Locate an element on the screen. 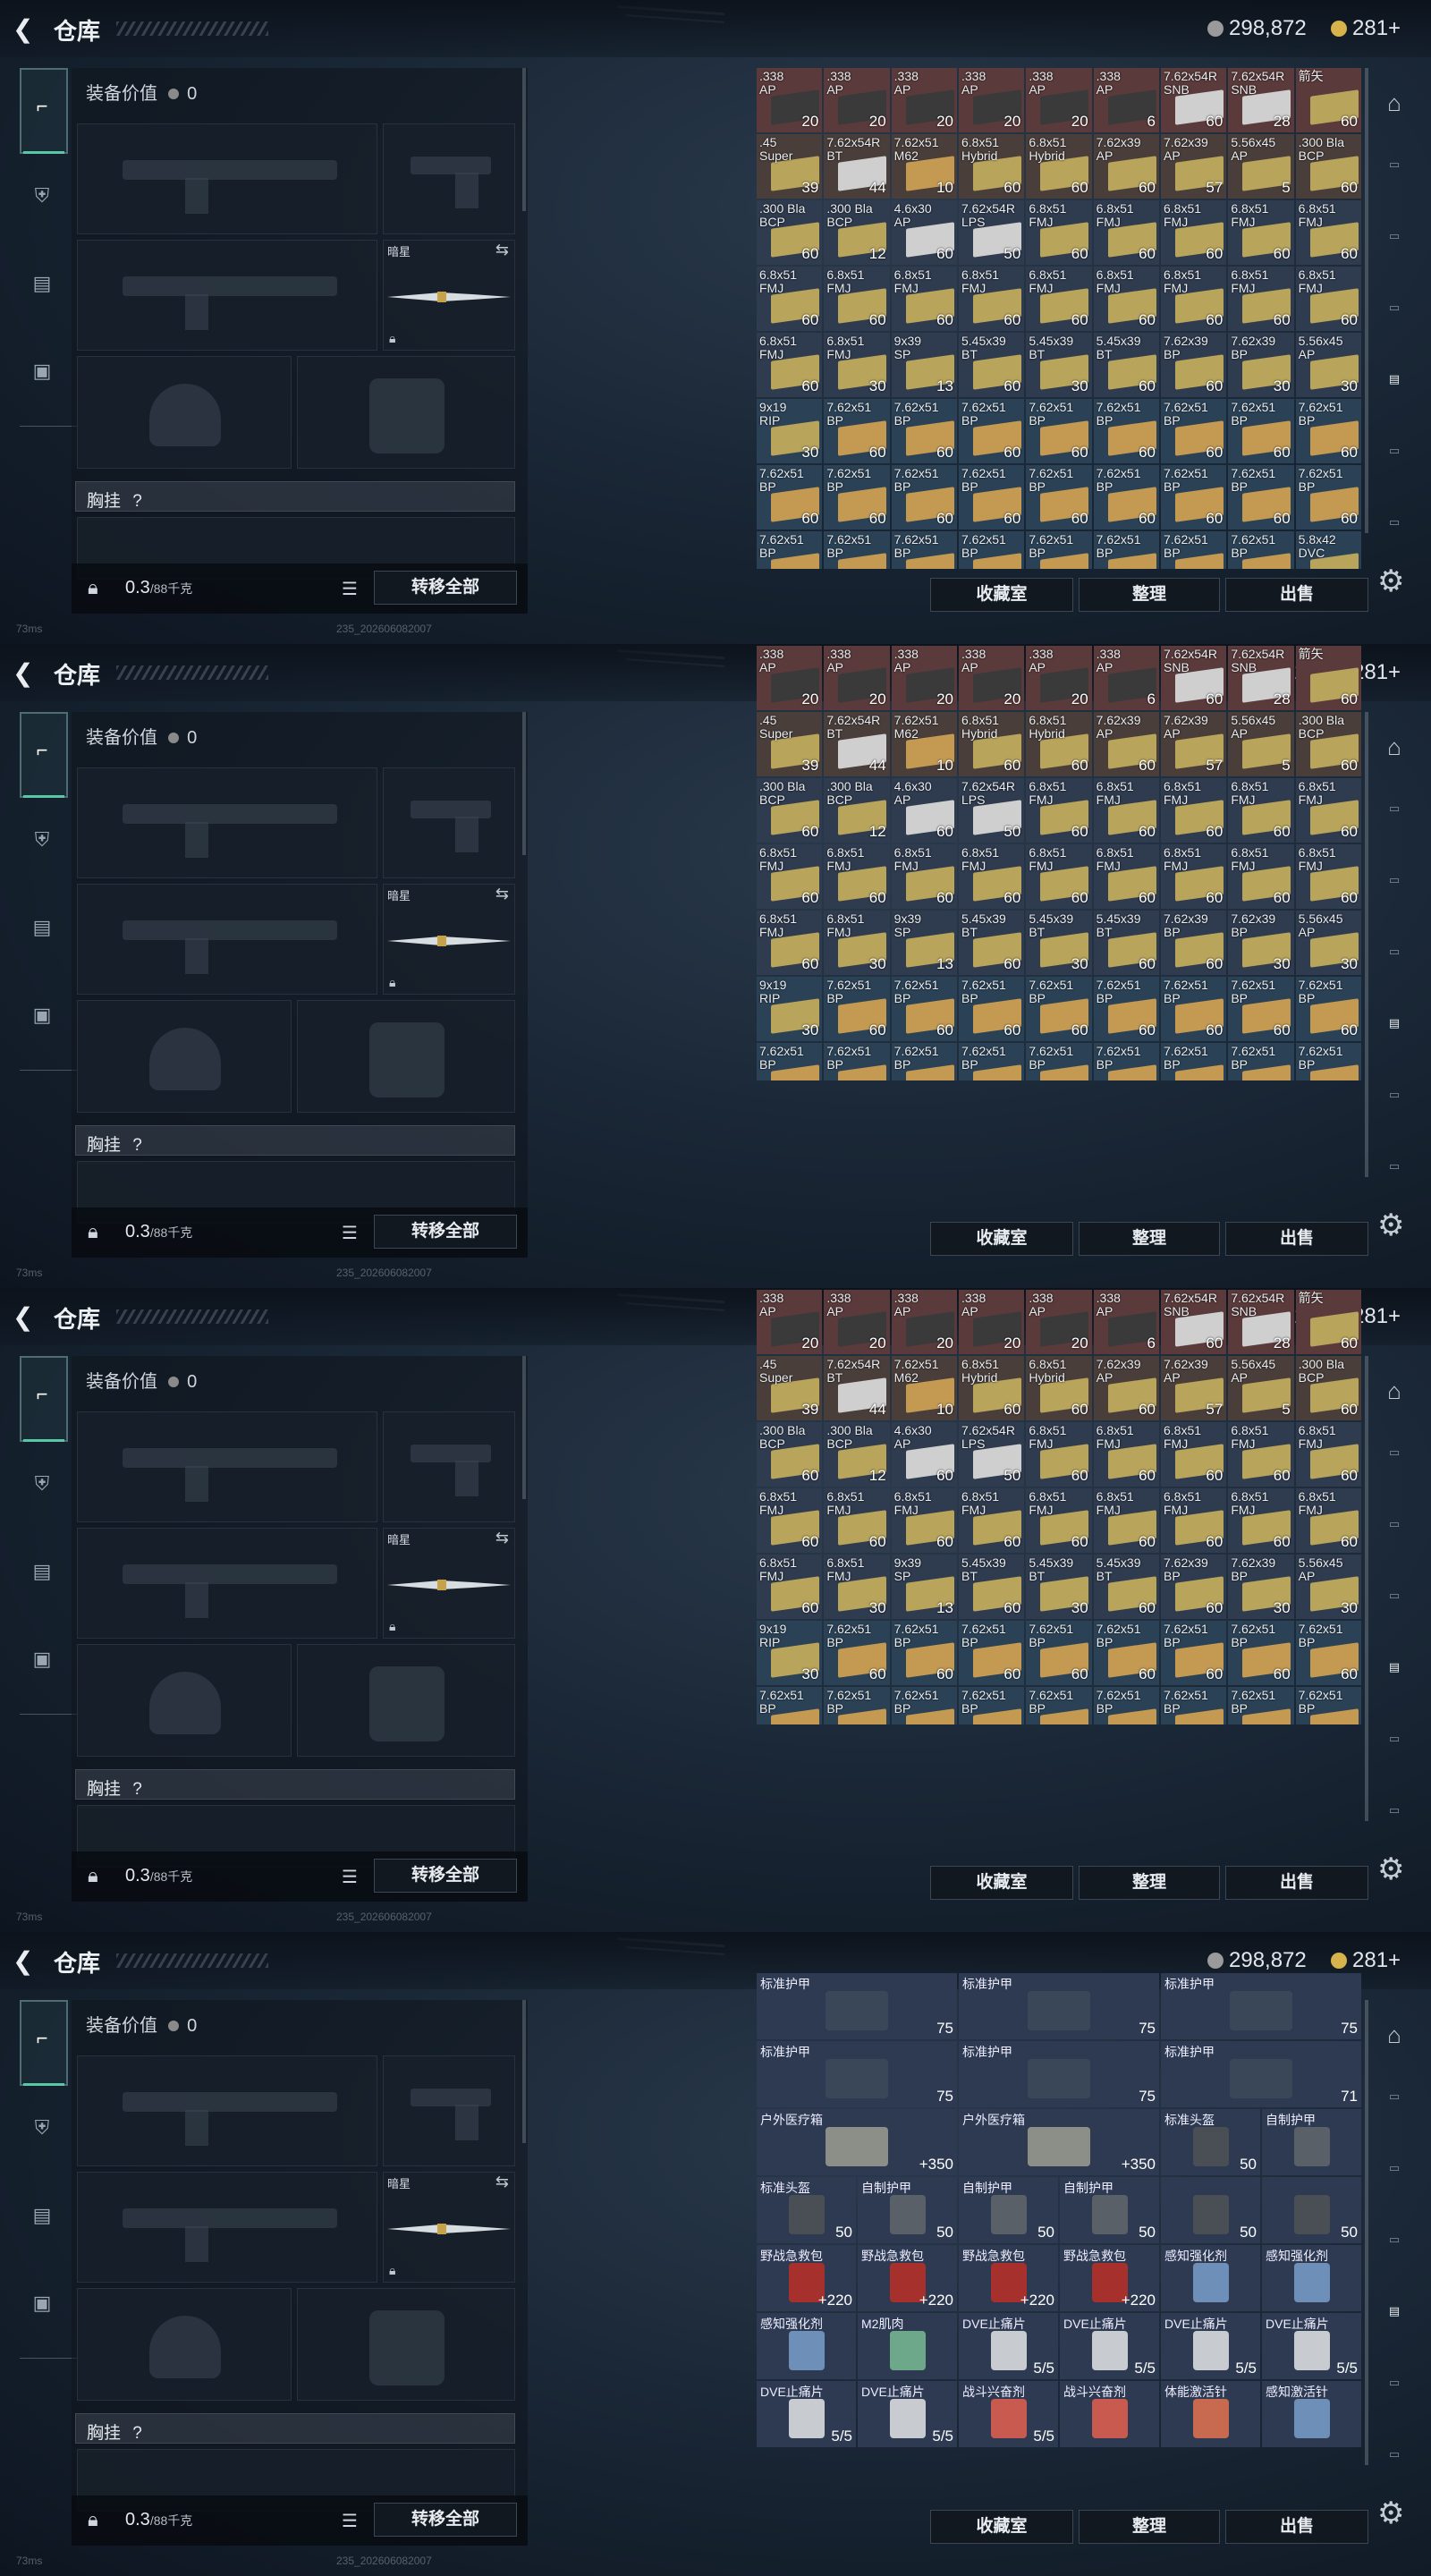  armor-slot is located at coordinates (406, 412).